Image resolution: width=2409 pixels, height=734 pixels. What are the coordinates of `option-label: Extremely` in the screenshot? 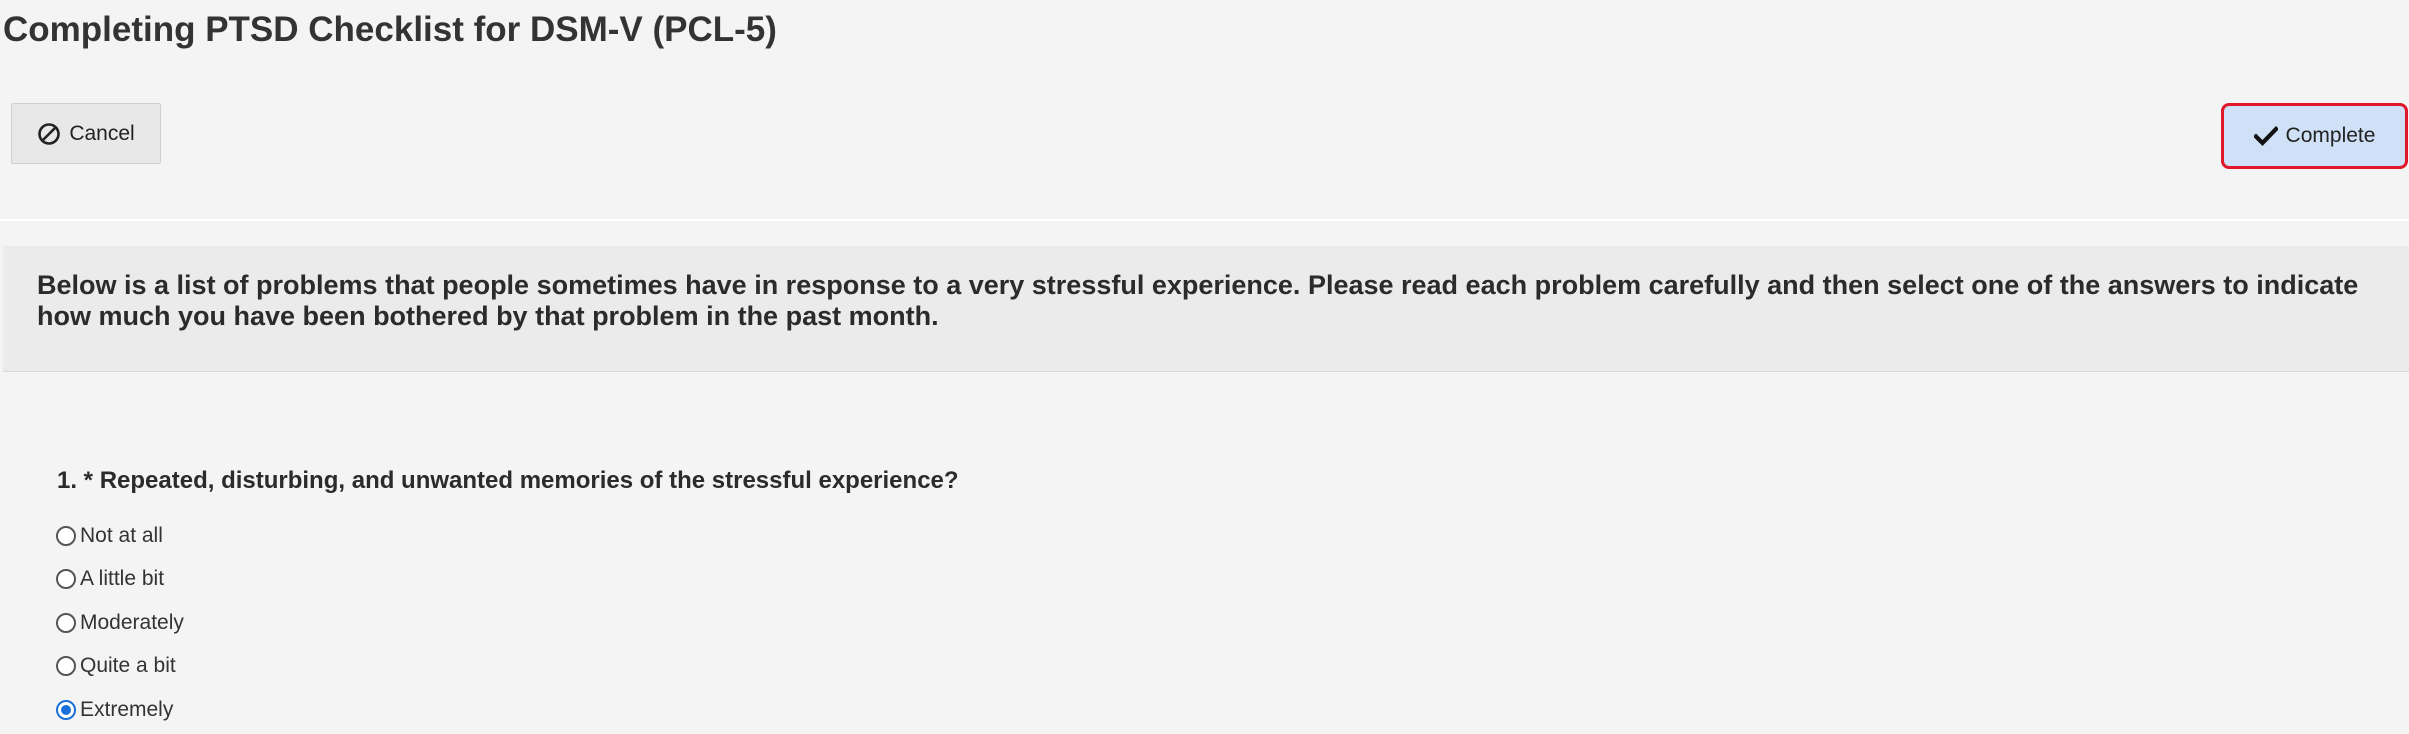 It's located at (127, 709).